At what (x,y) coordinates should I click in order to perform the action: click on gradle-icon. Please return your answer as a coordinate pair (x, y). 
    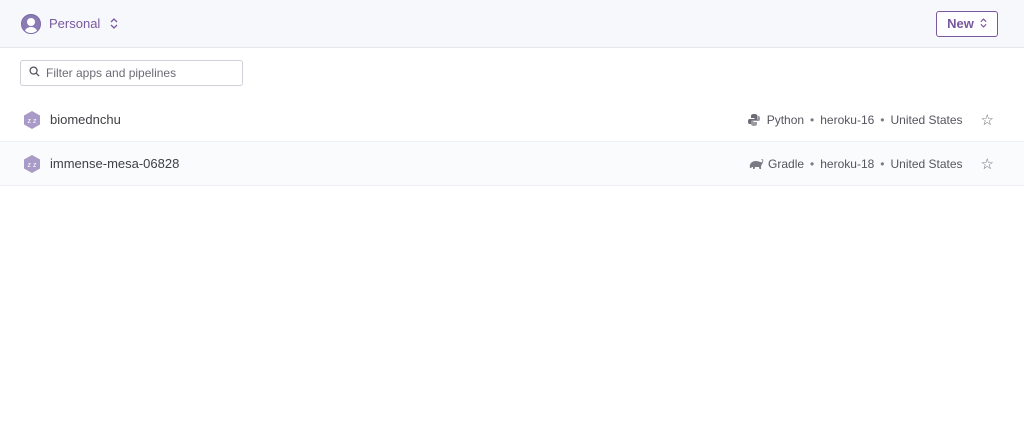
    Looking at the image, I should click on (756, 164).